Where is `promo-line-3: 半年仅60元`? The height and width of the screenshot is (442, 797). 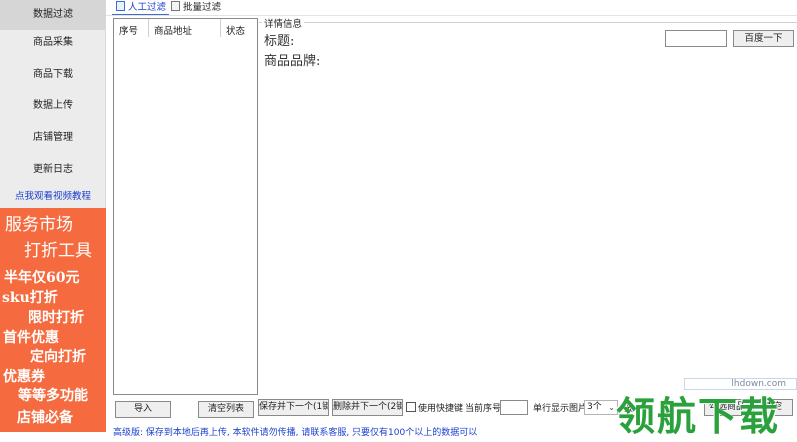
promo-line-3: 半年仅60元 is located at coordinates (42, 278).